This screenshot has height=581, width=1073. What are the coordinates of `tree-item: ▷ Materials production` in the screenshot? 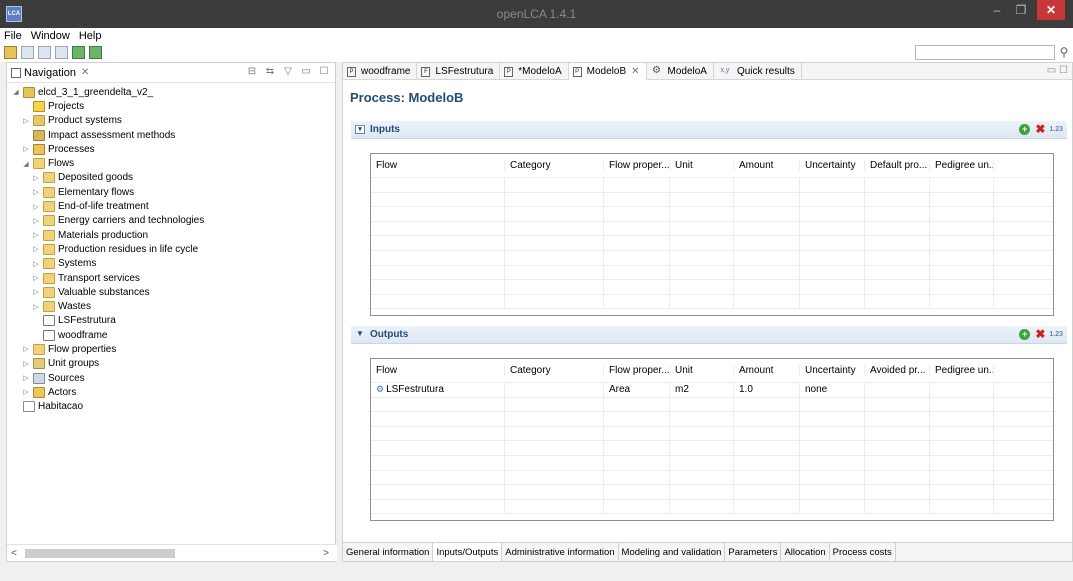 It's located at (171, 235).